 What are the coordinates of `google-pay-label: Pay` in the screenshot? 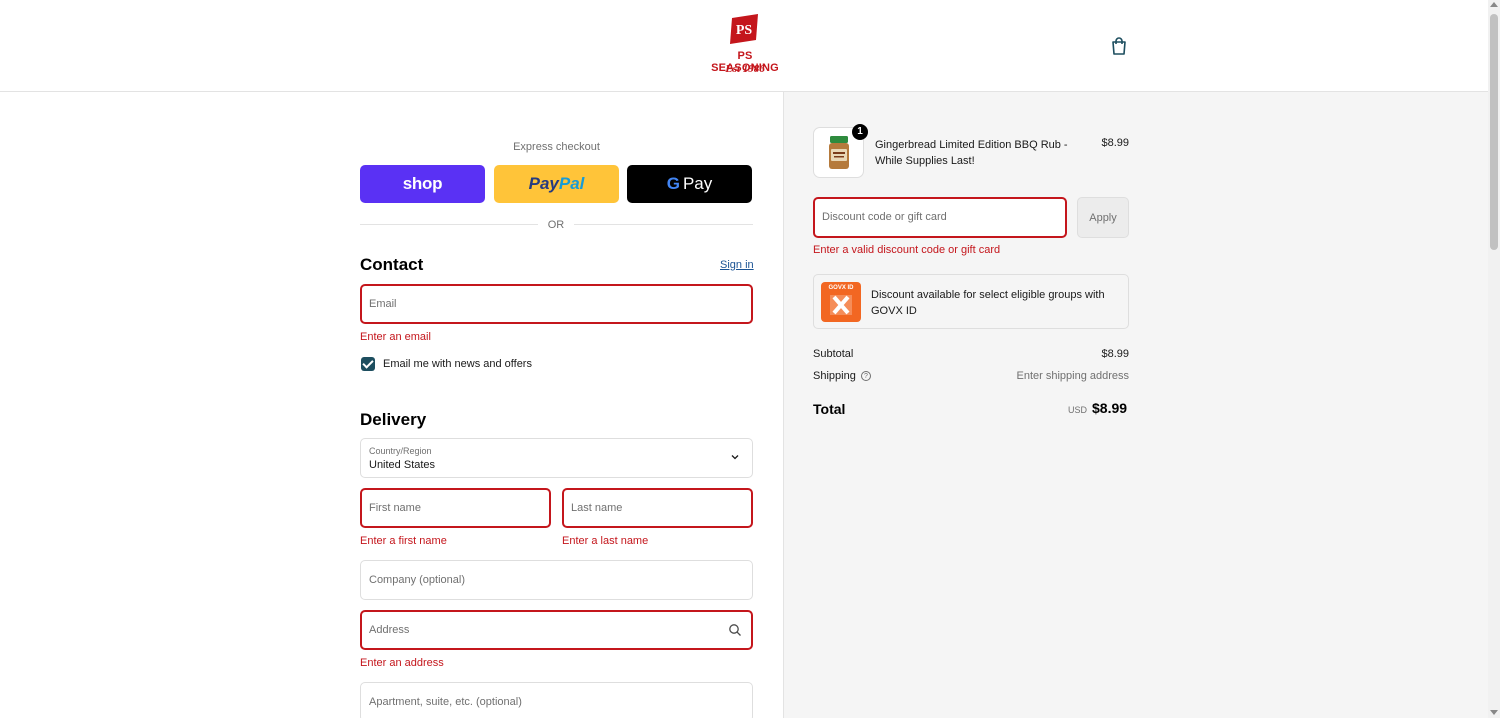 It's located at (697, 183).